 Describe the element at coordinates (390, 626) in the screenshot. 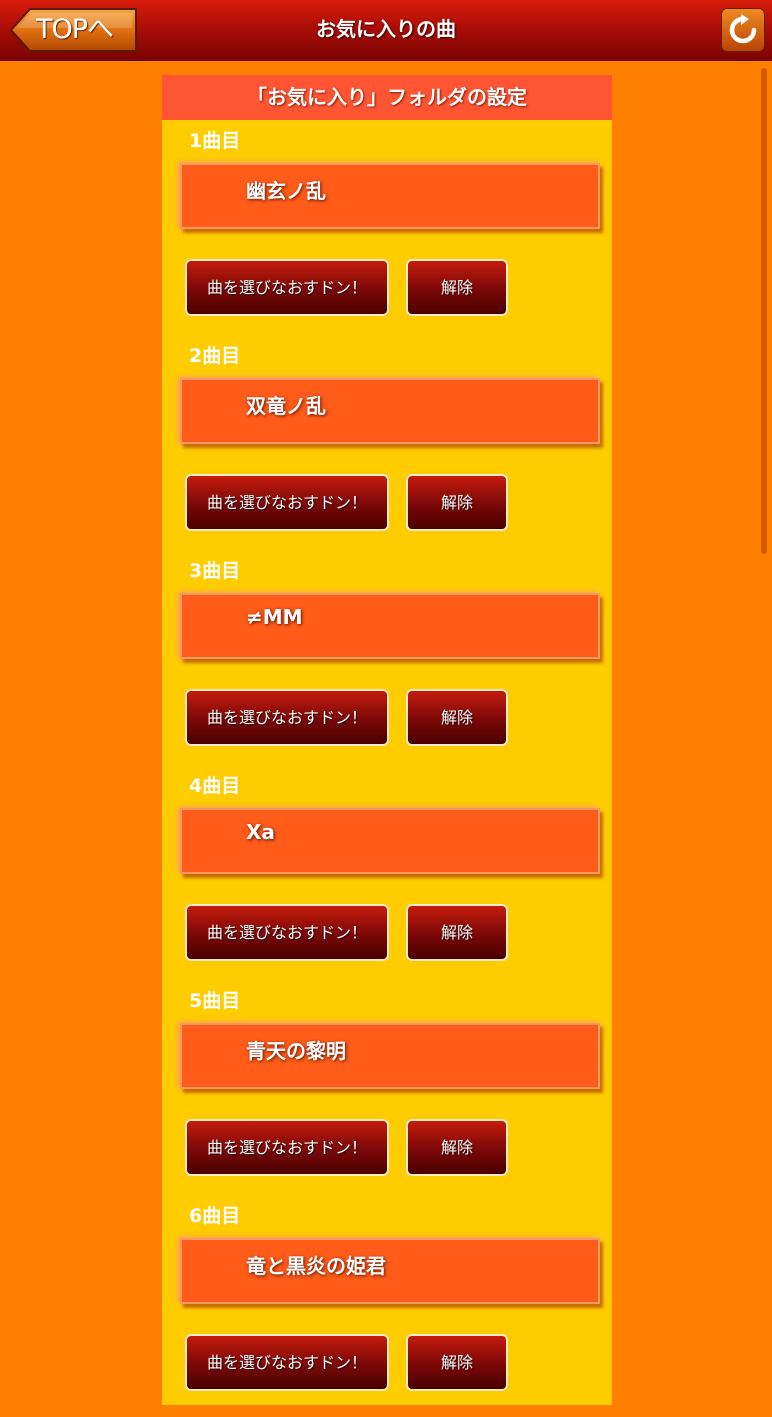

I see `song-box: ≠MM` at that location.